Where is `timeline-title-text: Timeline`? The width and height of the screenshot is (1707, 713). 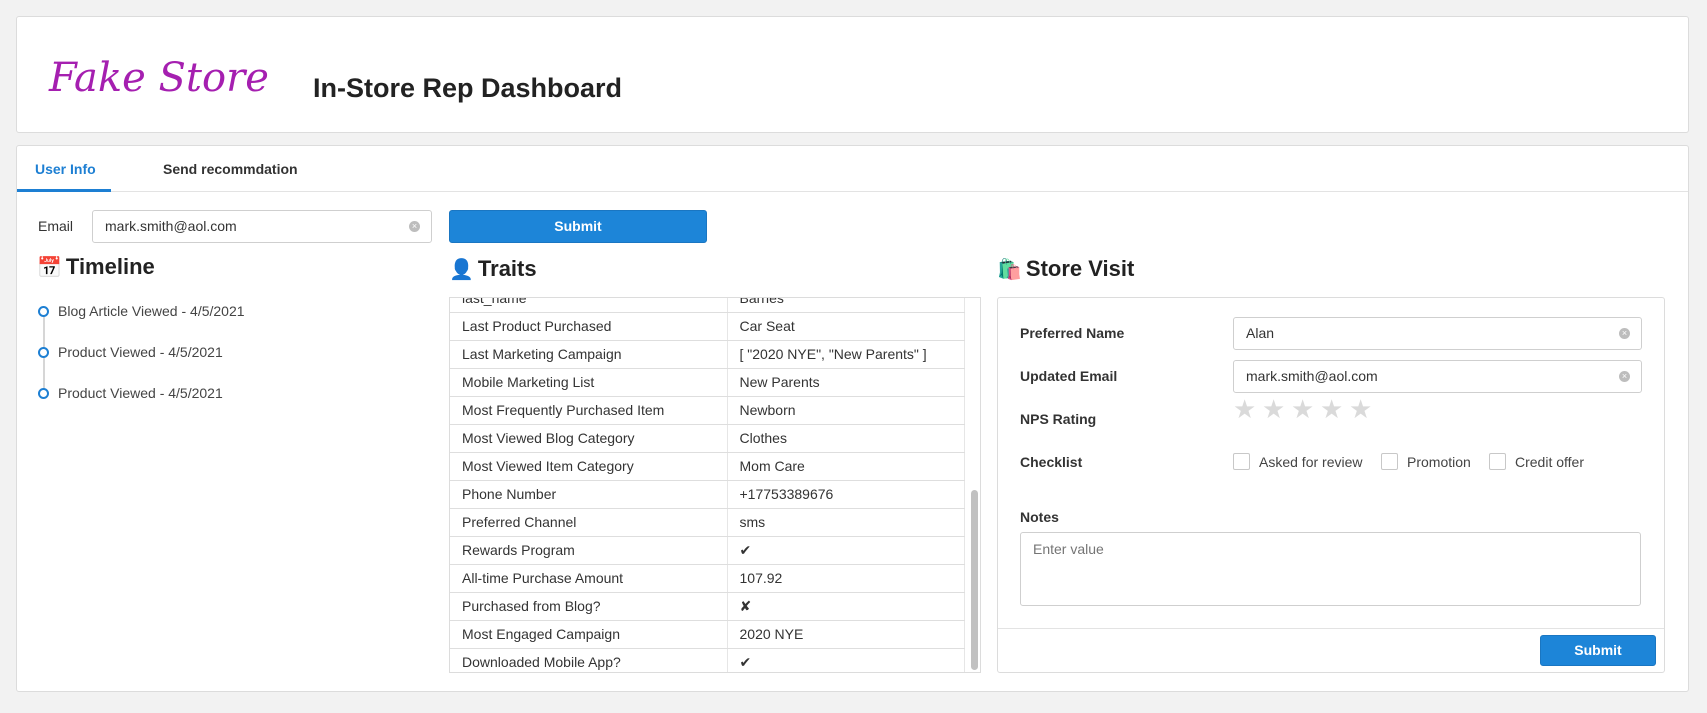 timeline-title-text: Timeline is located at coordinates (110, 266).